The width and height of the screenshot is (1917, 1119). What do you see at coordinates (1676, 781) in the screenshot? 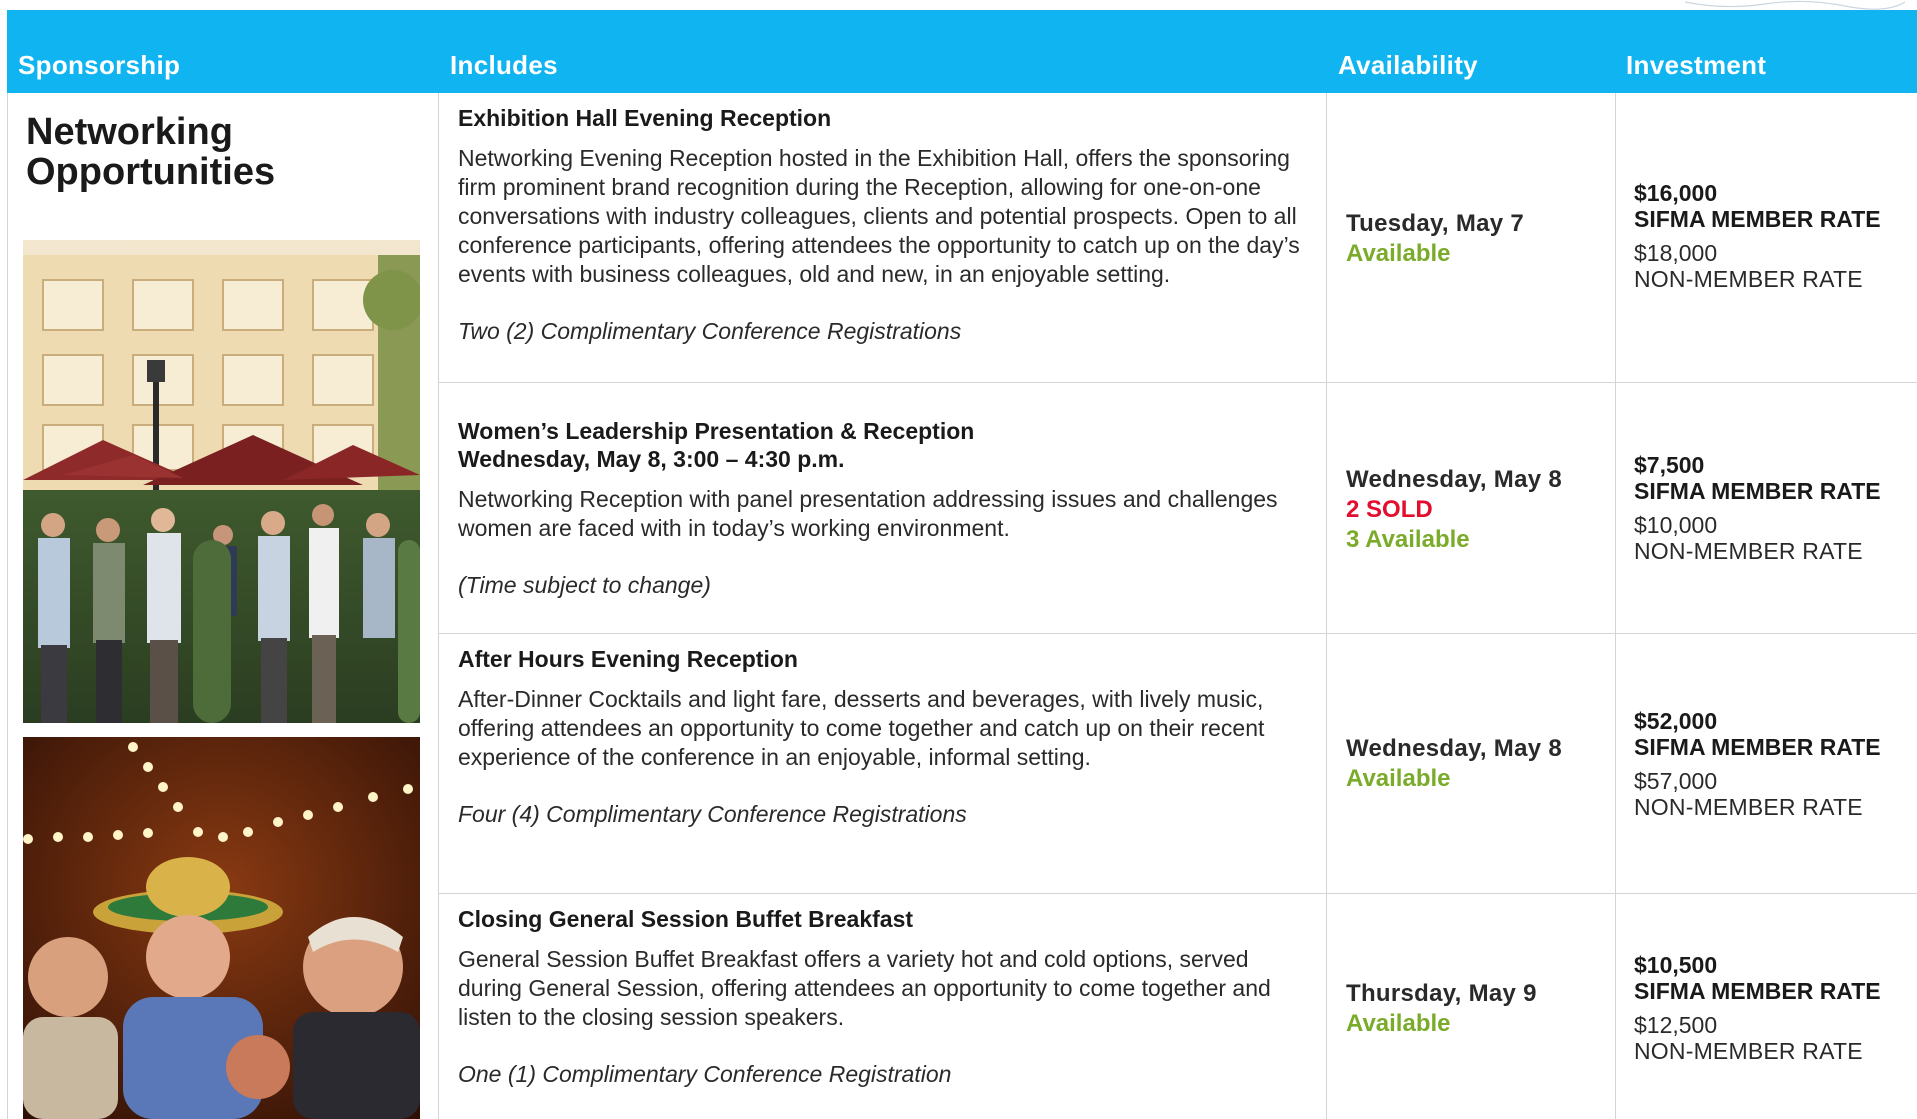
I see `nonmember-price: $57,000` at bounding box center [1676, 781].